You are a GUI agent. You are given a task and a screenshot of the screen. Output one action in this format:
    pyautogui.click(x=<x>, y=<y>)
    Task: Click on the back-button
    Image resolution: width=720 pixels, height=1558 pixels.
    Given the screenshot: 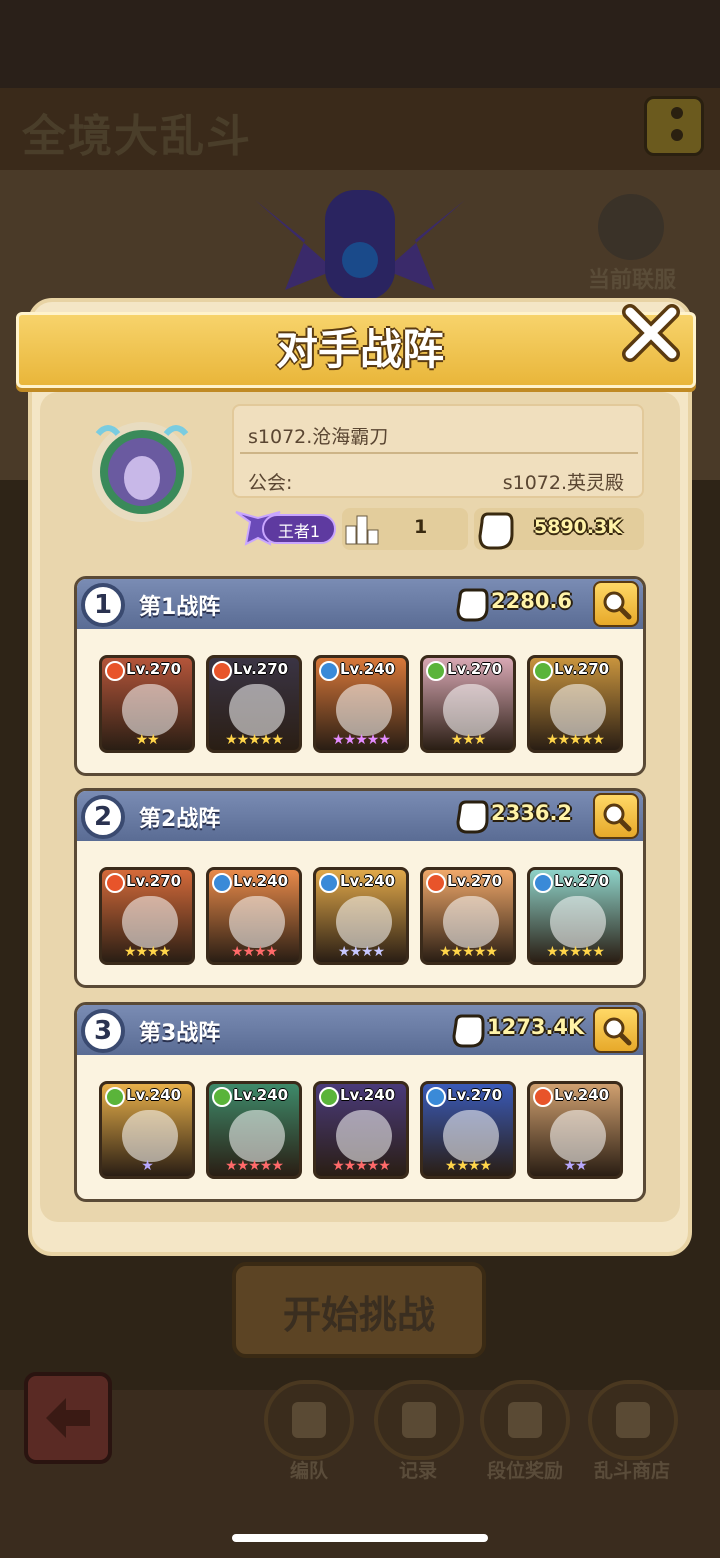 What is the action you would take?
    pyautogui.click(x=68, y=1418)
    